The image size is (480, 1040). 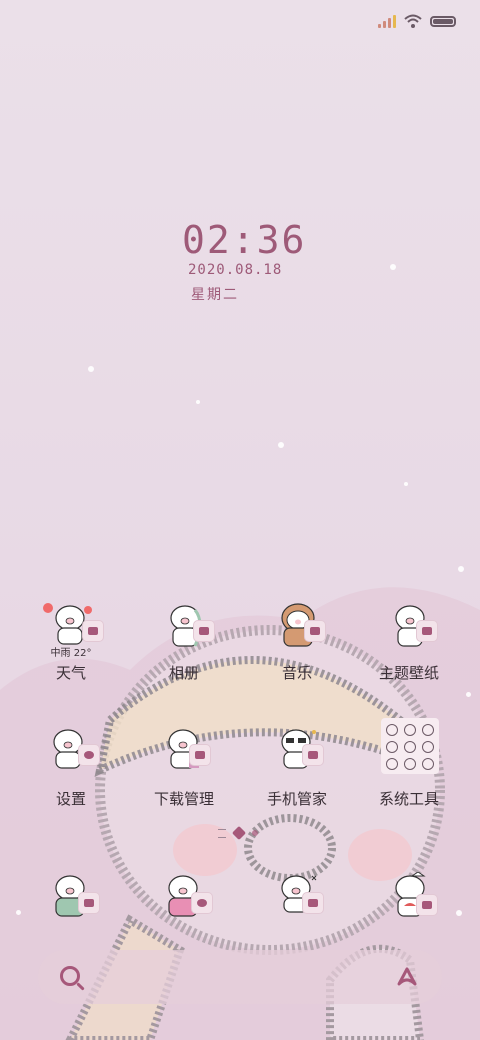 I want to click on planet-icon, so click(x=202, y=903).